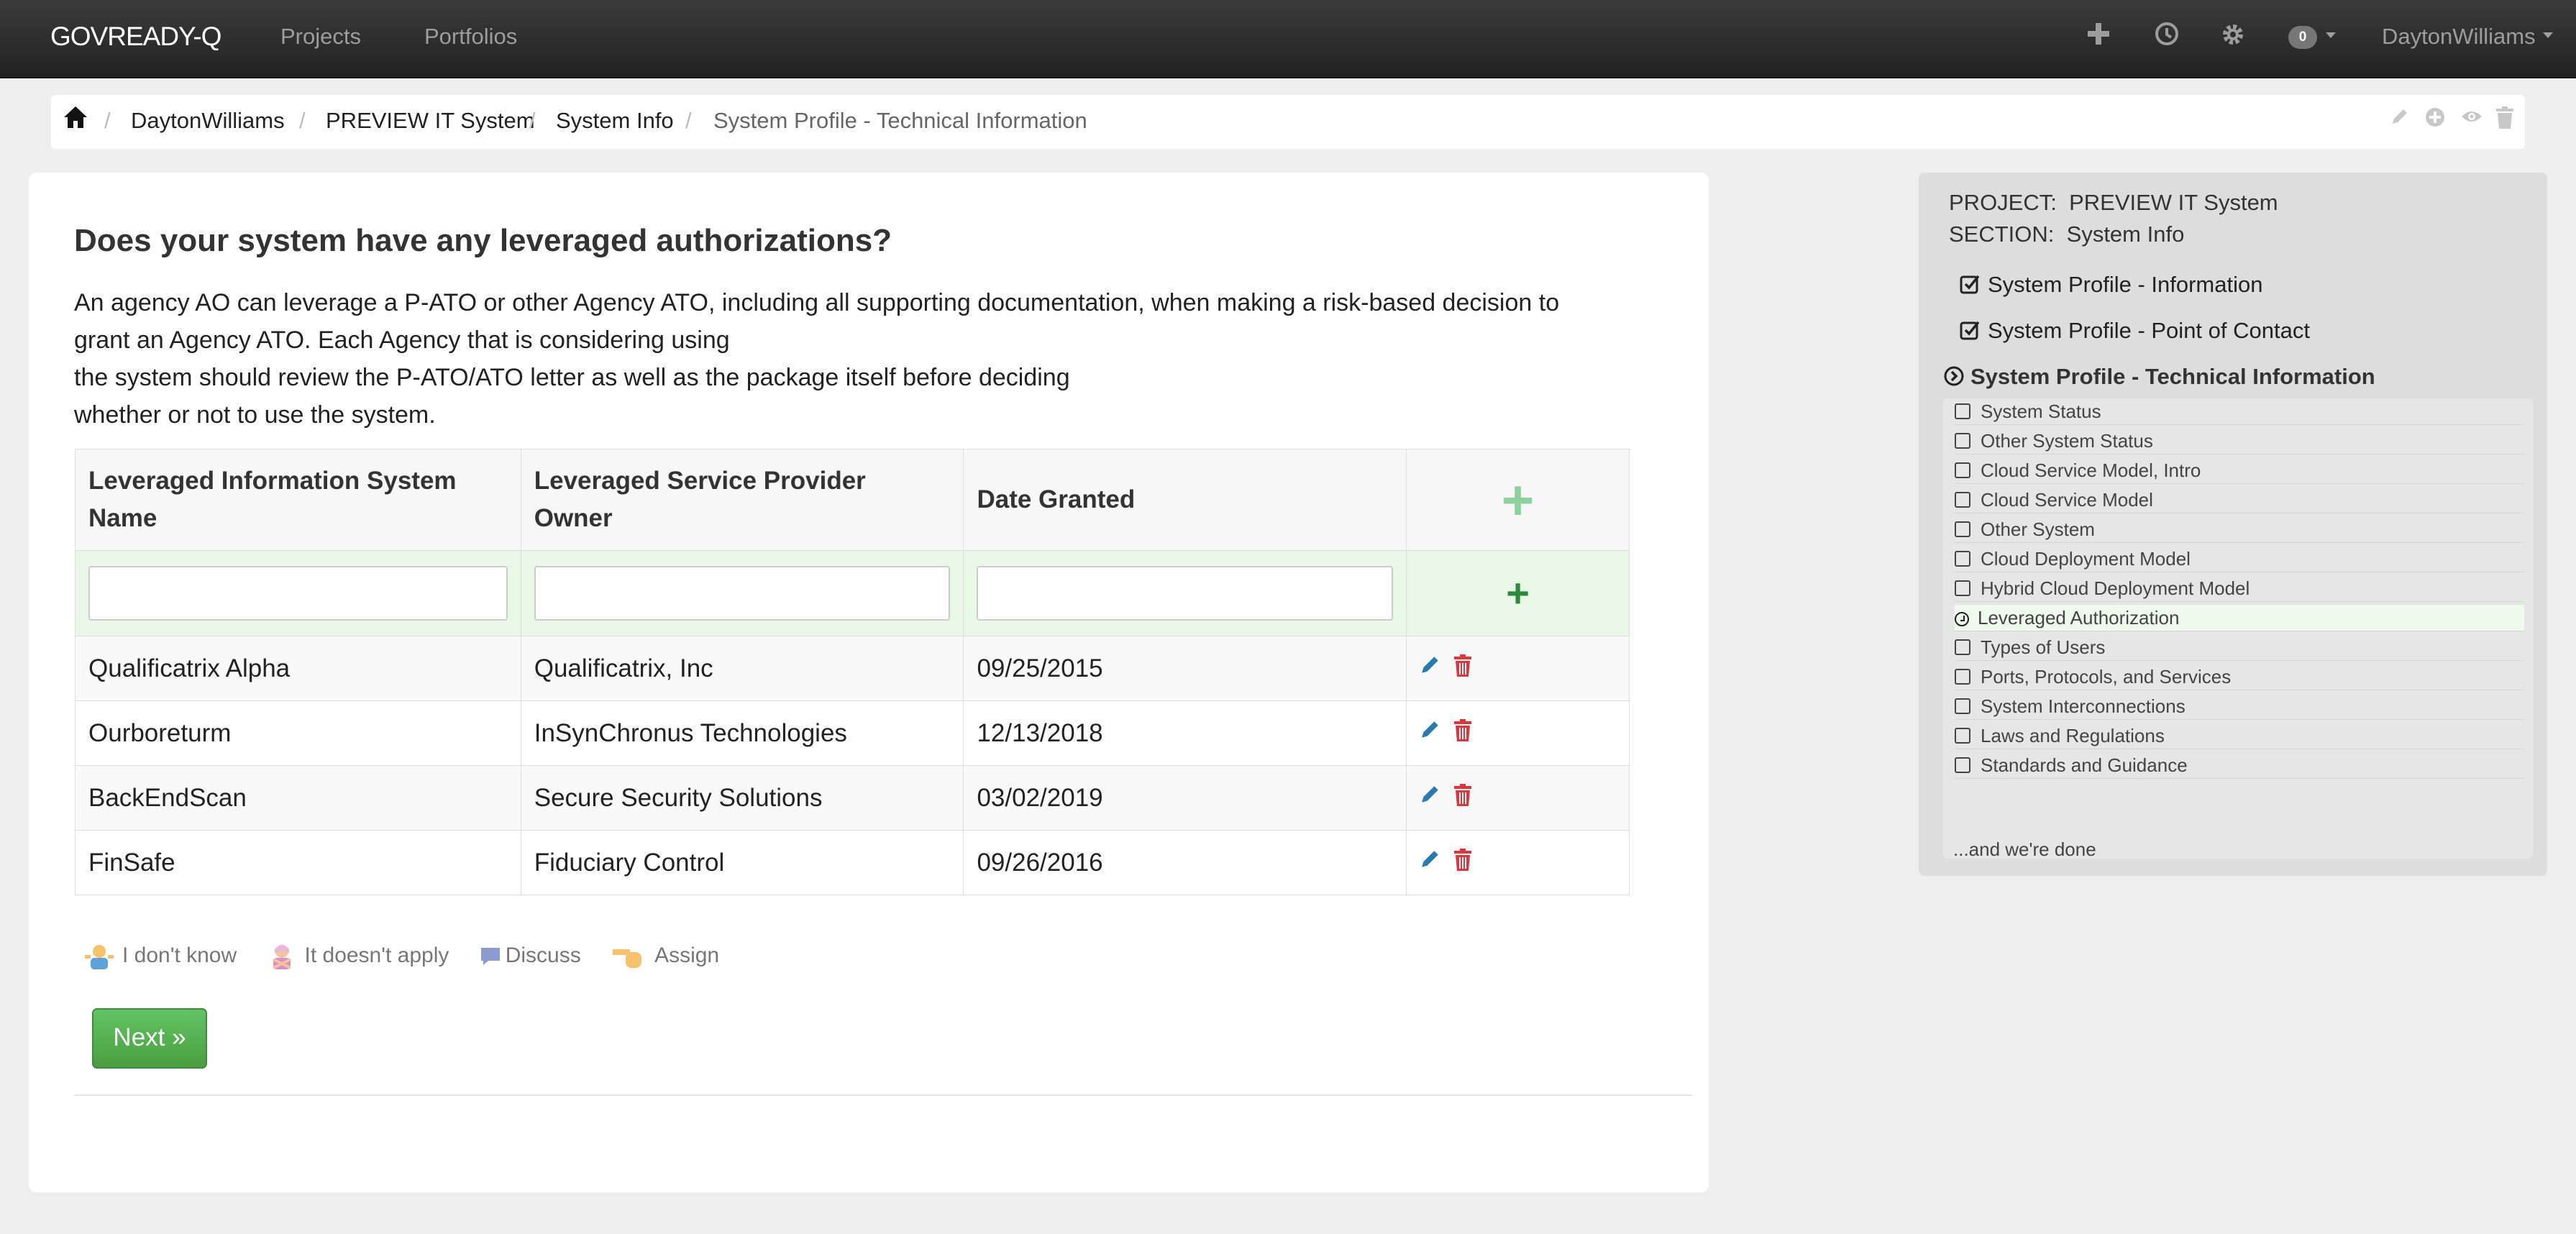 This screenshot has height=1234, width=2576. I want to click on breadcrumb-user: DaytonWilliams, so click(208, 121).